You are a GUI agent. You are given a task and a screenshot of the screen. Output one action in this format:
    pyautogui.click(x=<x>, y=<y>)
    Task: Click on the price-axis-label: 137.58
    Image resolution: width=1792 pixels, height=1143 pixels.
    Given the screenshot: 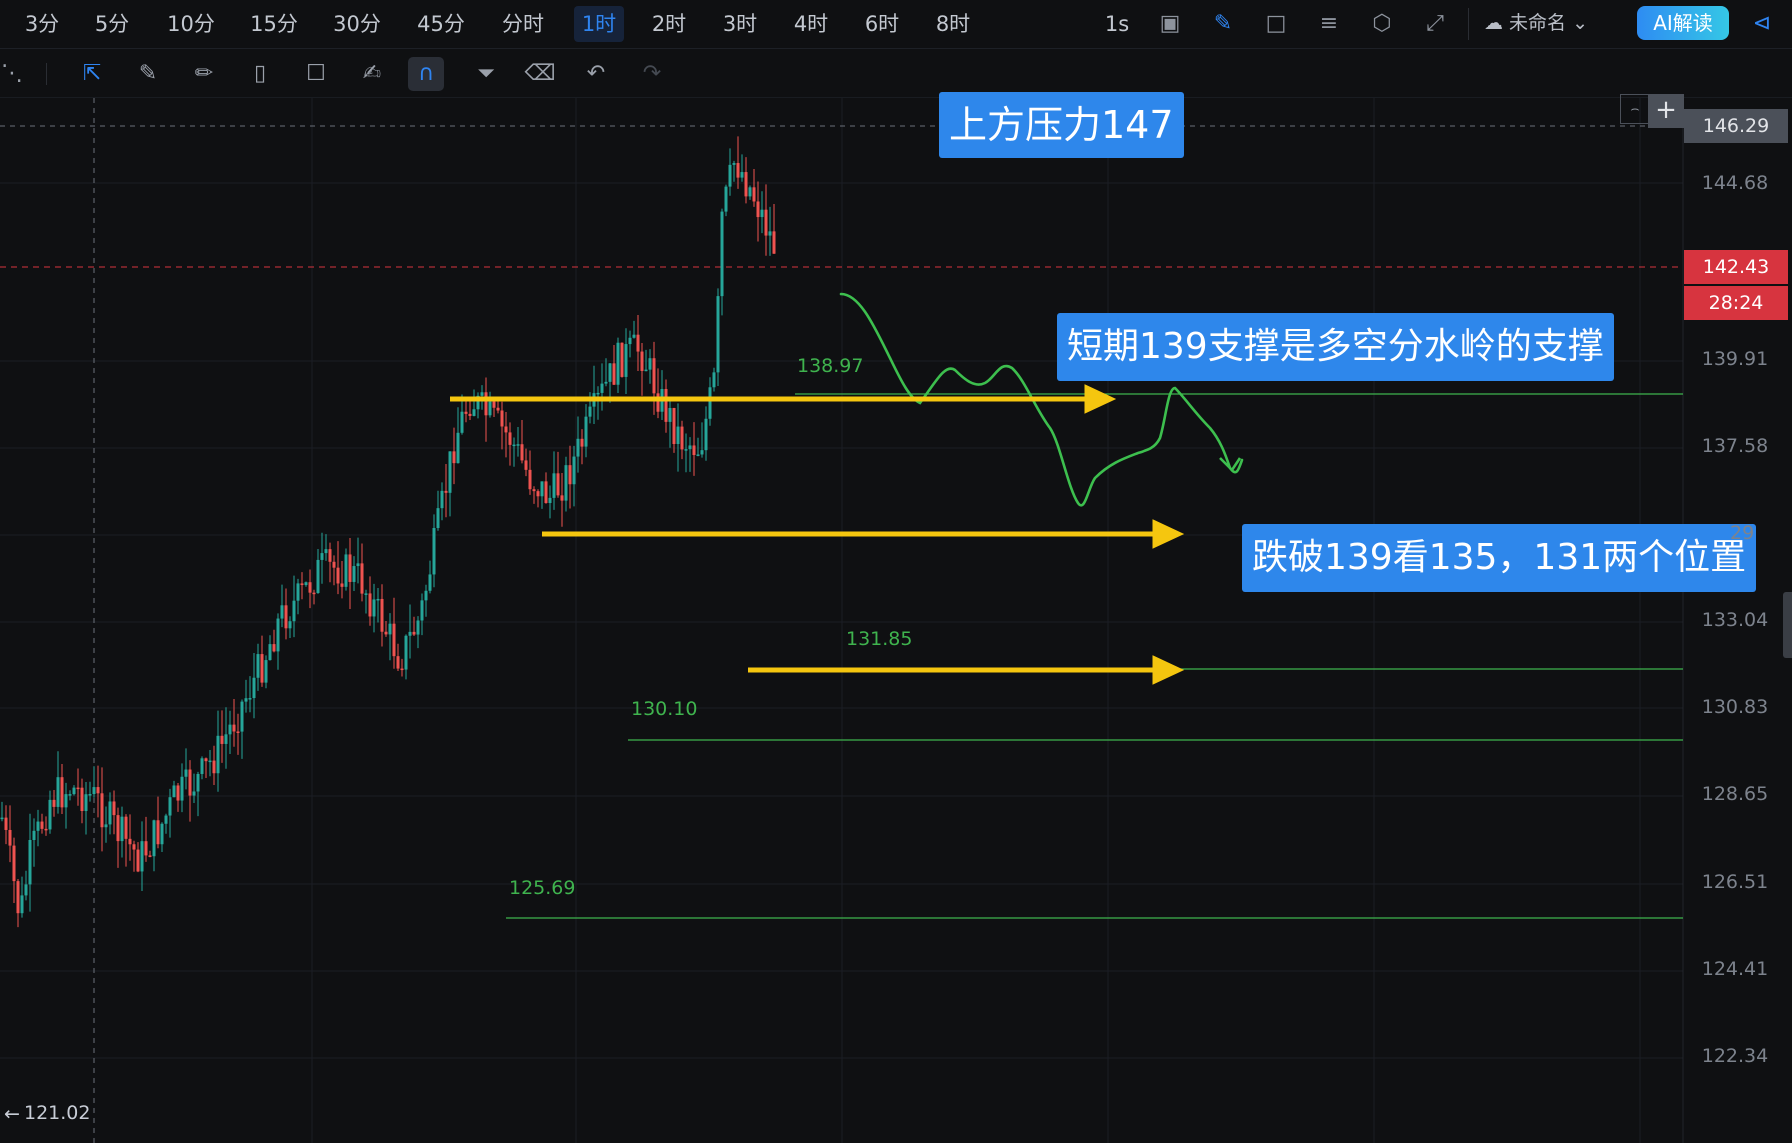 What is the action you would take?
    pyautogui.click(x=1735, y=446)
    